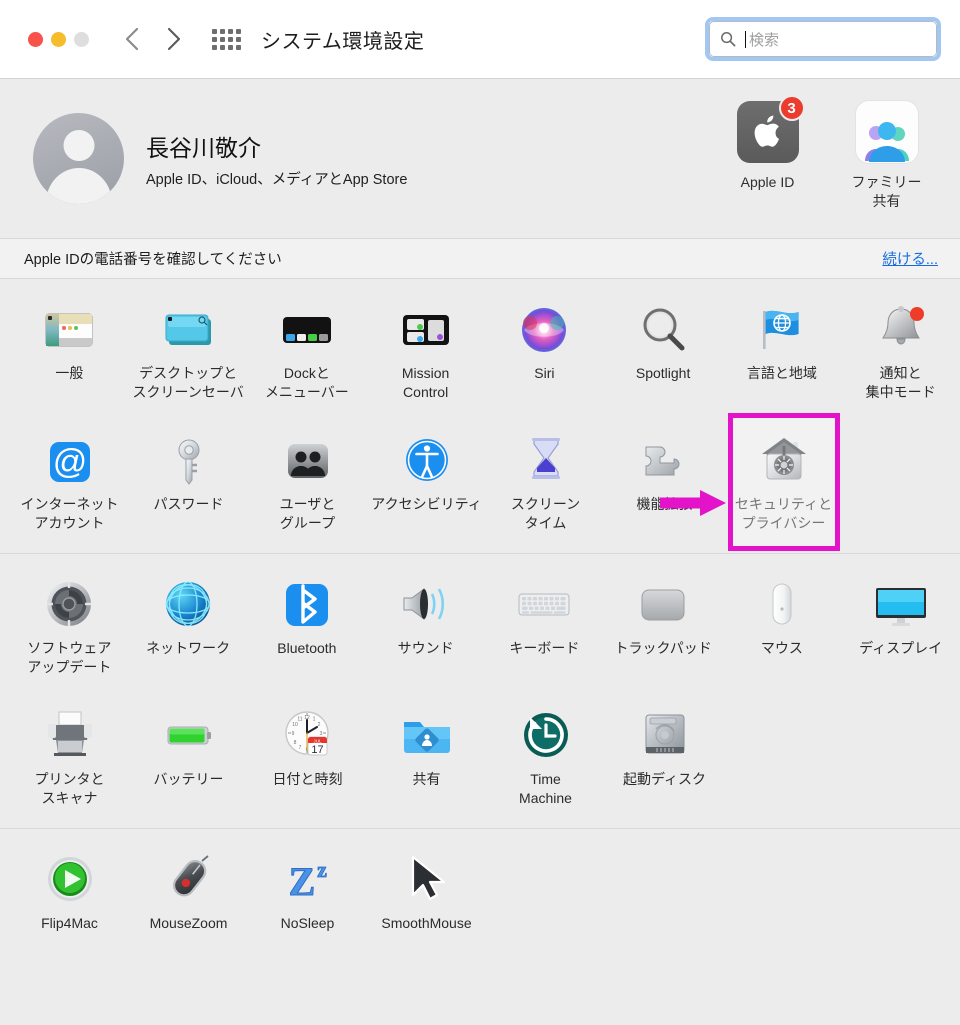 This screenshot has height=1025, width=960. I want to click on forward-chevron-icon, so click(174, 39).